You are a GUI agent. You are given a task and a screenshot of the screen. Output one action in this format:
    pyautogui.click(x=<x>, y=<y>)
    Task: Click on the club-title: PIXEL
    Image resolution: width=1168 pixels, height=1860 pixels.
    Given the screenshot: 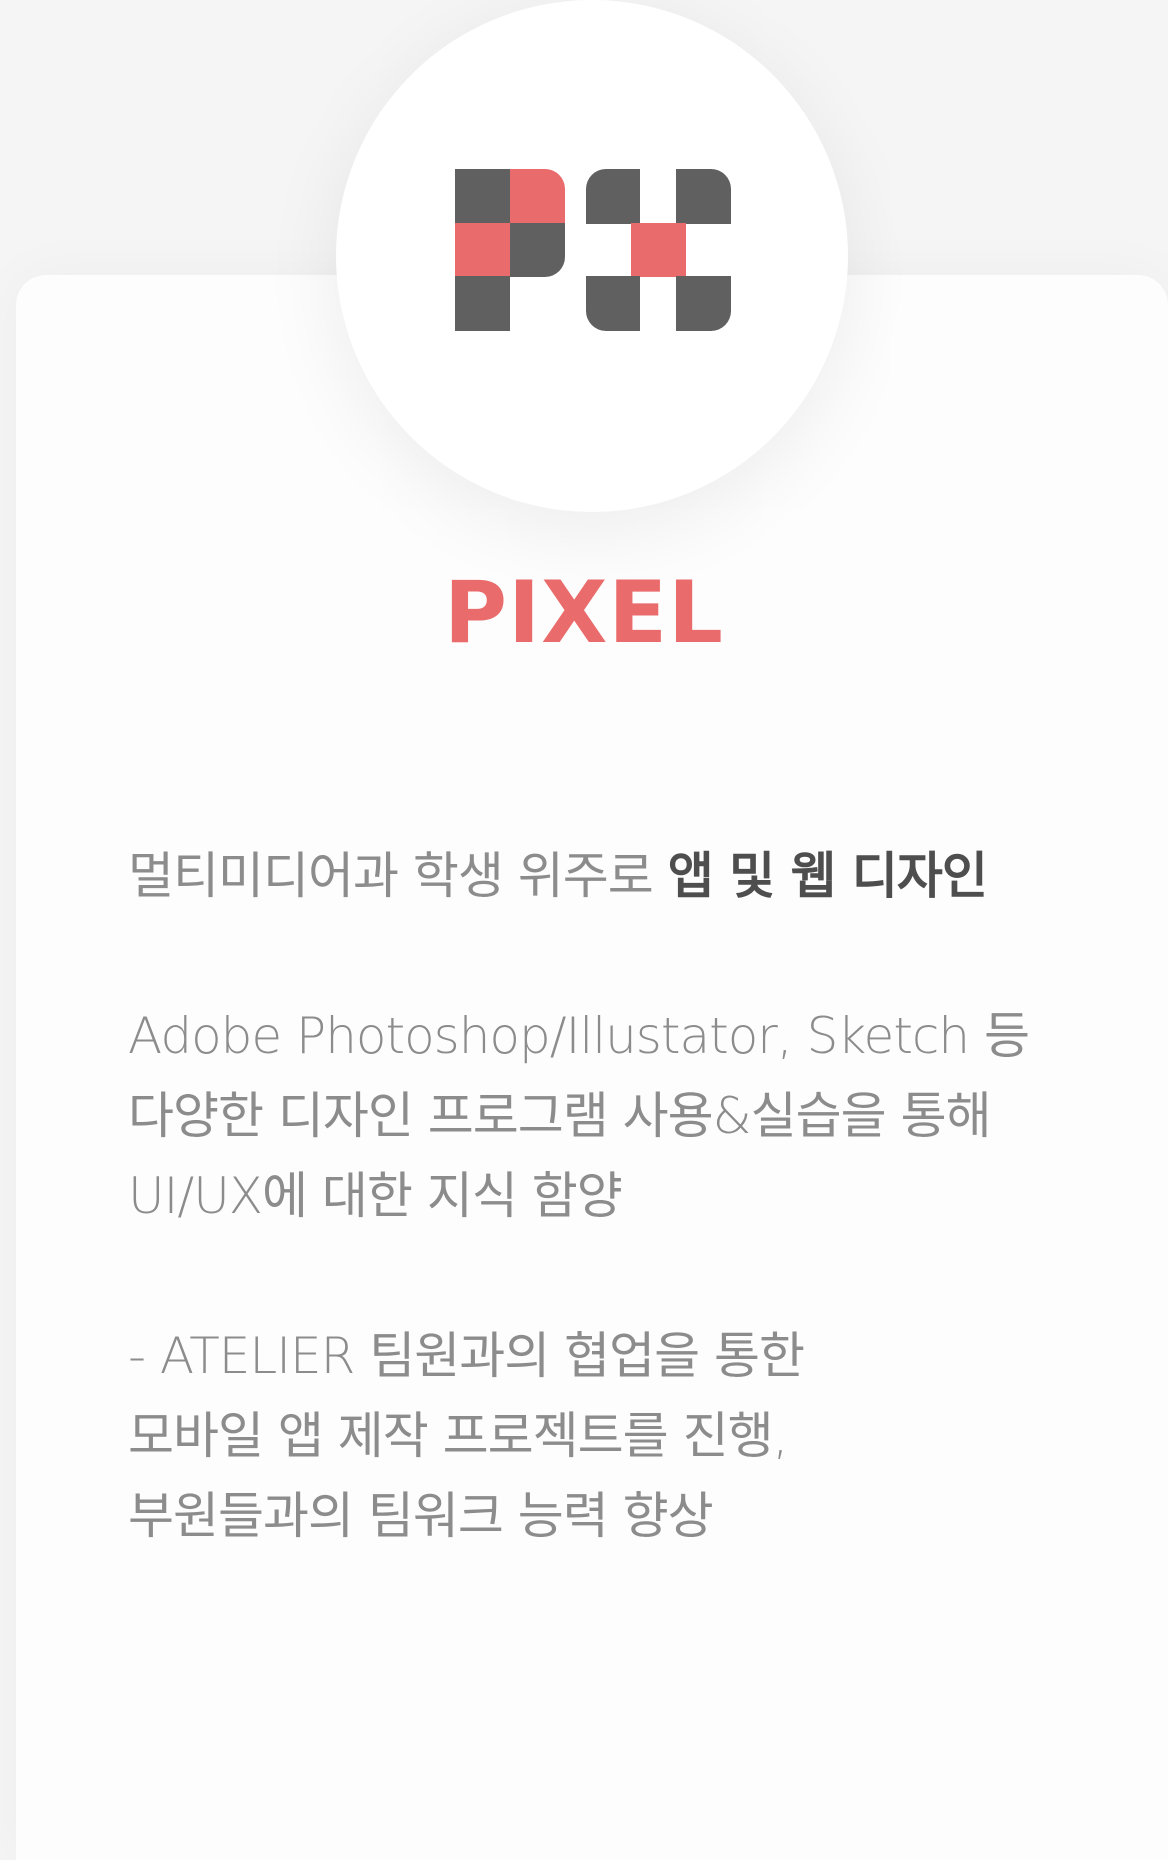 What is the action you would take?
    pyautogui.click(x=584, y=613)
    